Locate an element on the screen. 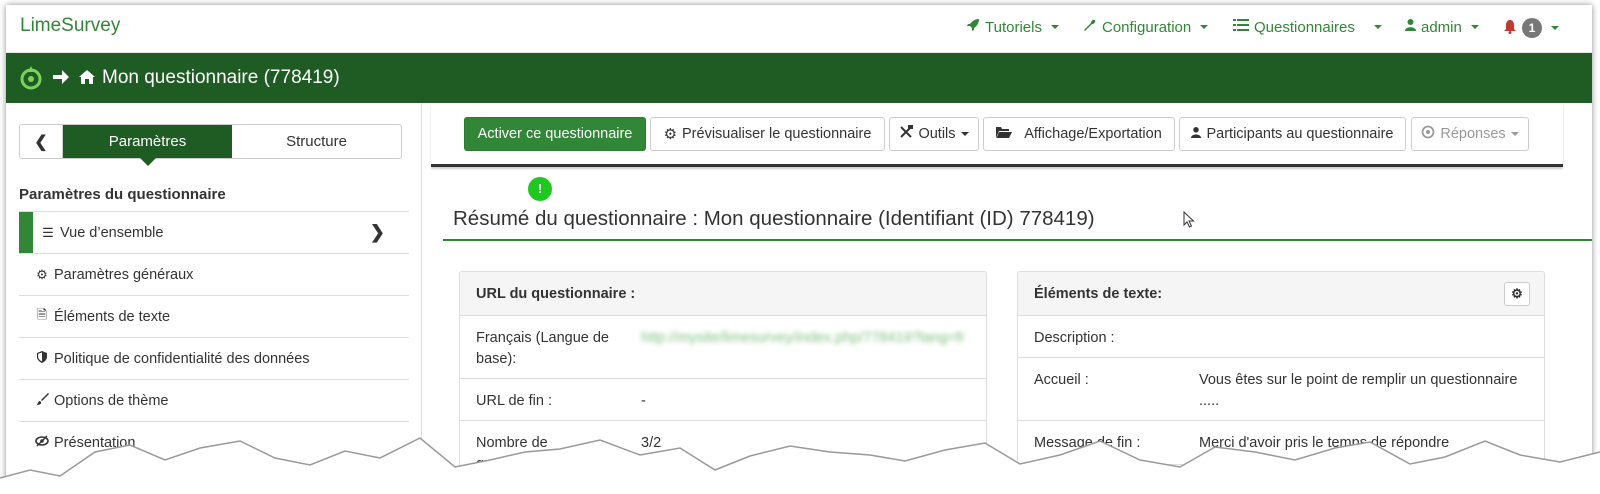  preview-survey-label: Prévisualiser le questionnaire is located at coordinates (777, 134).